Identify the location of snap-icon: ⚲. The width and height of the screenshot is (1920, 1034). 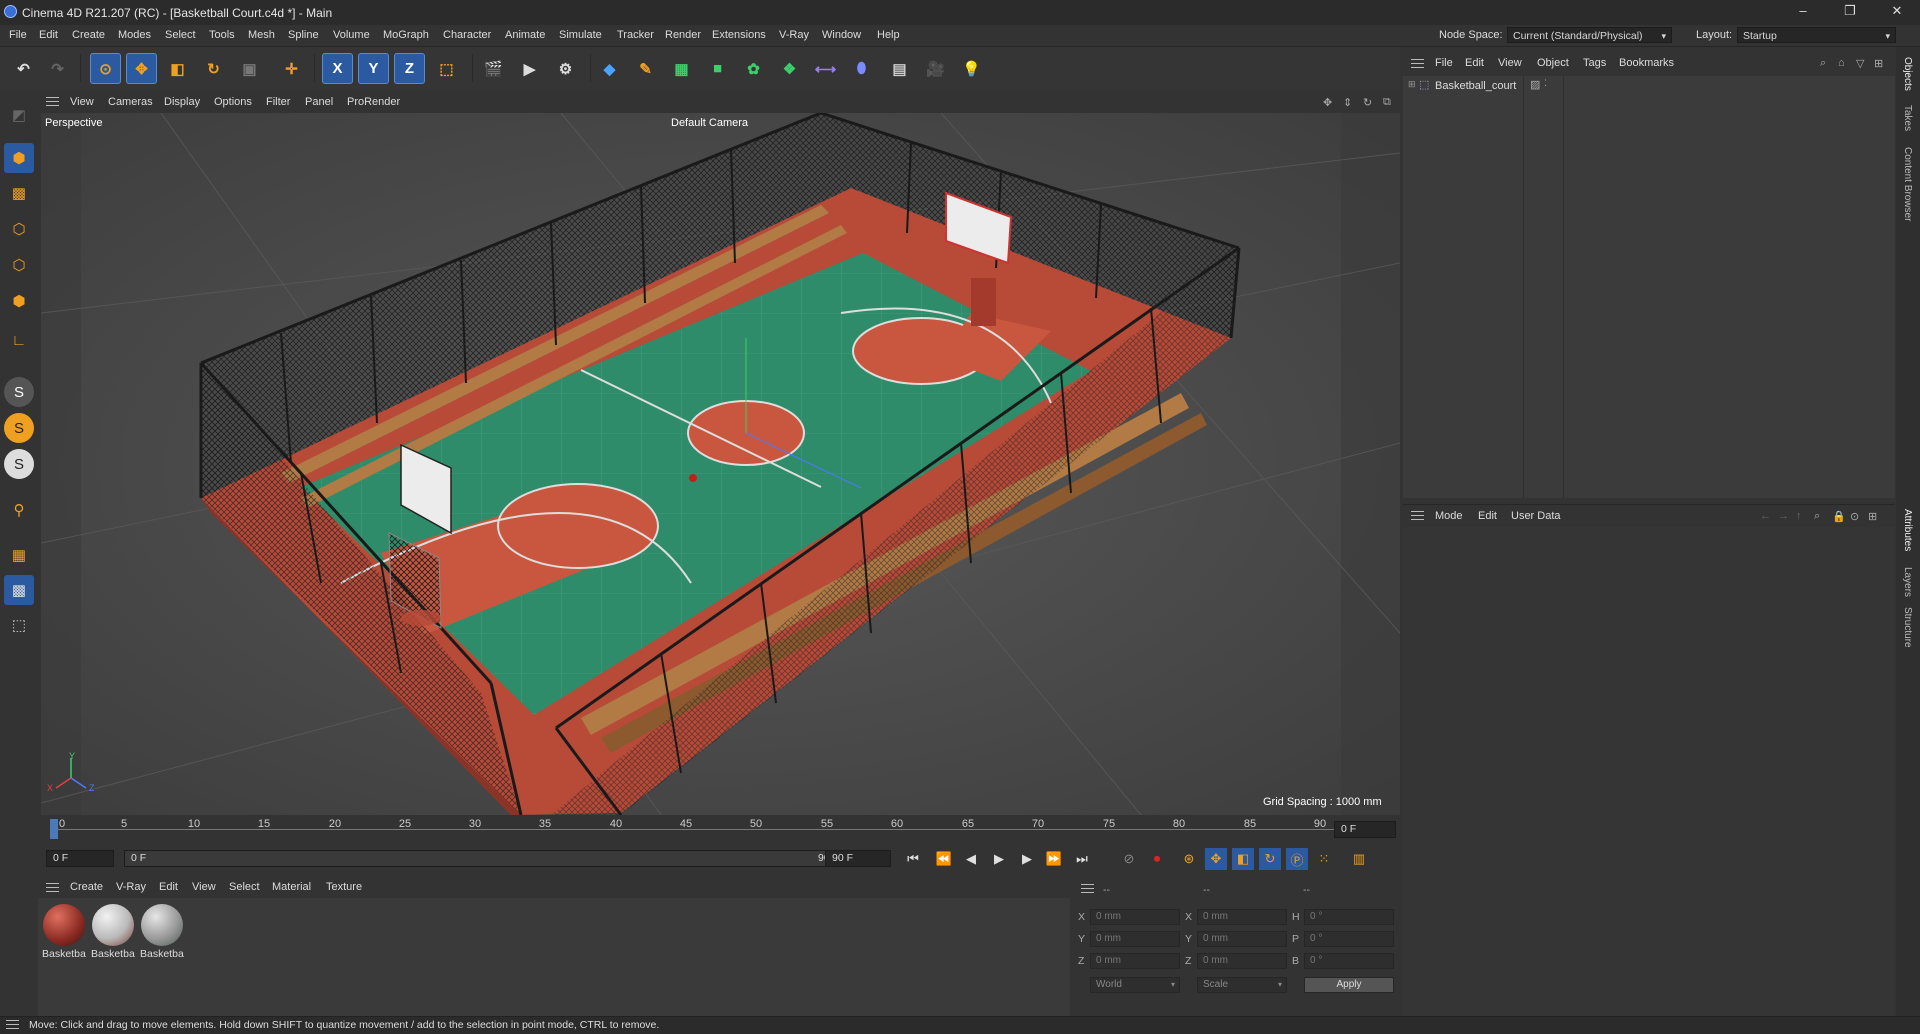
(19, 510).